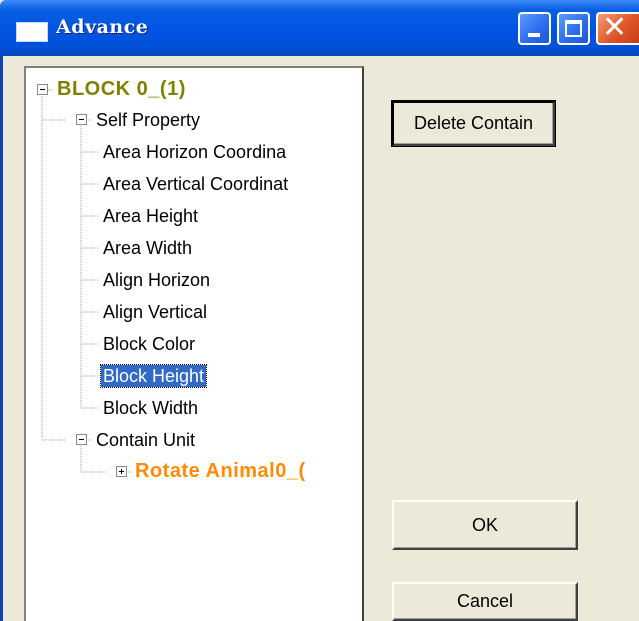  What do you see at coordinates (615, 27) in the screenshot?
I see `close-icon: ✕` at bounding box center [615, 27].